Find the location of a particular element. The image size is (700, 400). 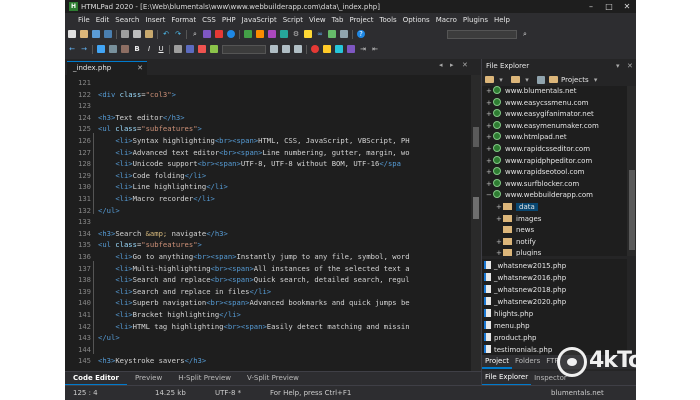

tree-item: + www.easycssmenu.com is located at coordinates (537, 103).